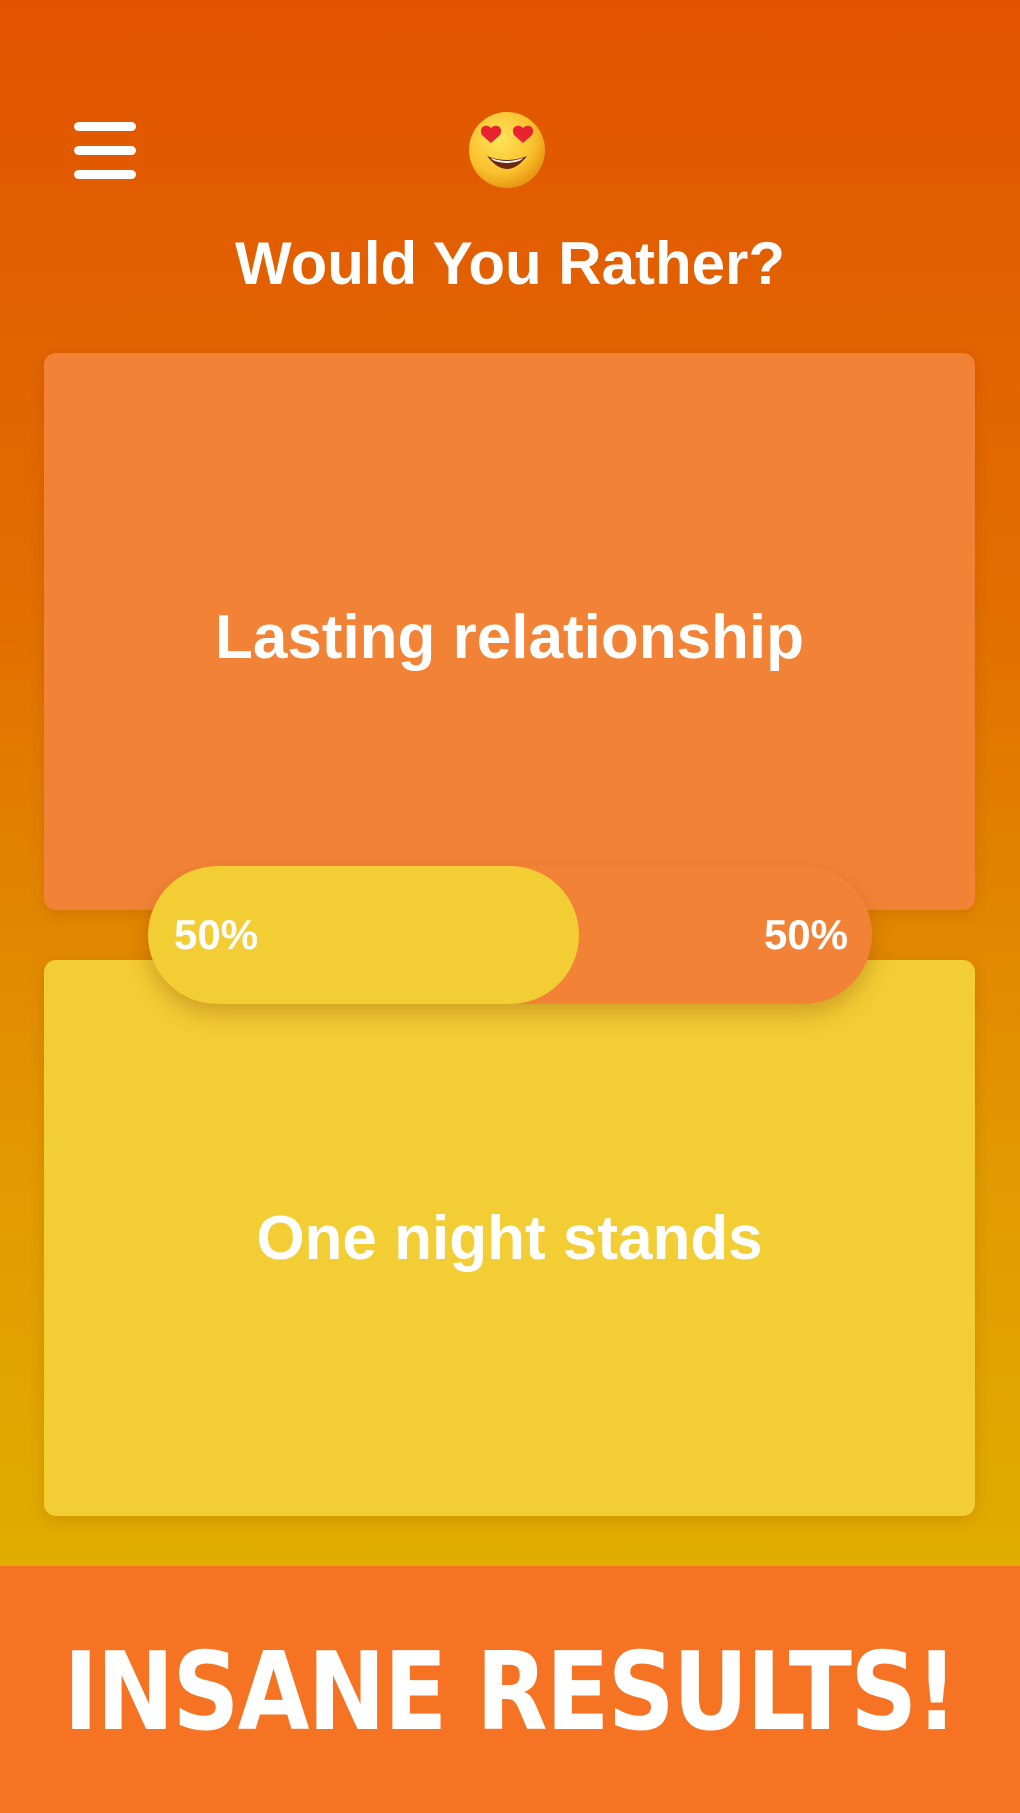  I want to click on option-label-bottom: One night stands, so click(509, 1238).